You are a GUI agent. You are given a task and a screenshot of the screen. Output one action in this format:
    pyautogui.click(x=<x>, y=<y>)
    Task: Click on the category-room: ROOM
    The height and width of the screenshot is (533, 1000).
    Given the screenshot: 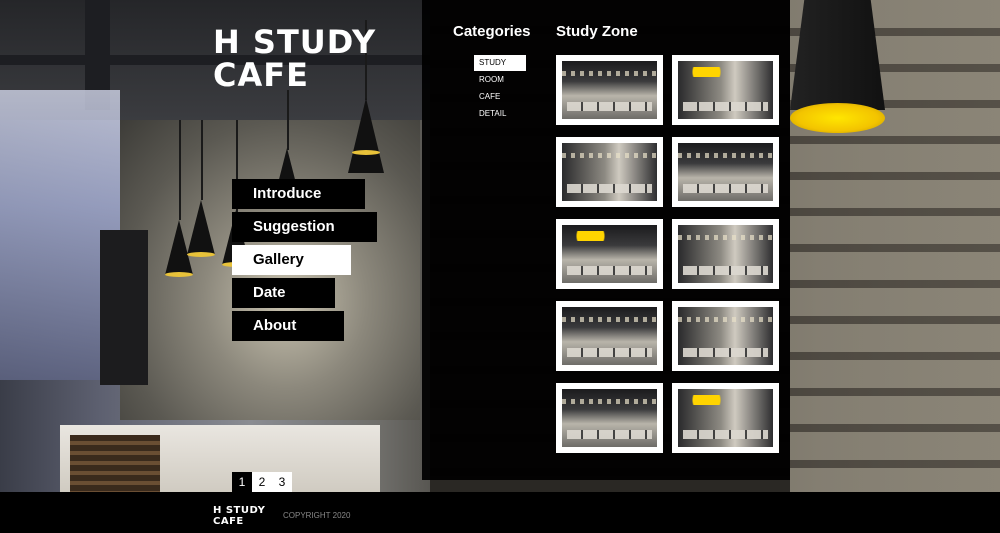 What is the action you would take?
    pyautogui.click(x=500, y=80)
    